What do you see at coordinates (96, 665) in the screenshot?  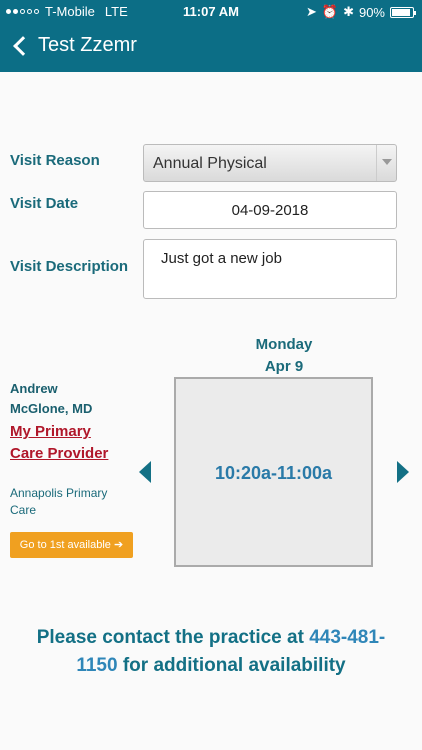 I see `phone-link-part2: 1150` at bounding box center [96, 665].